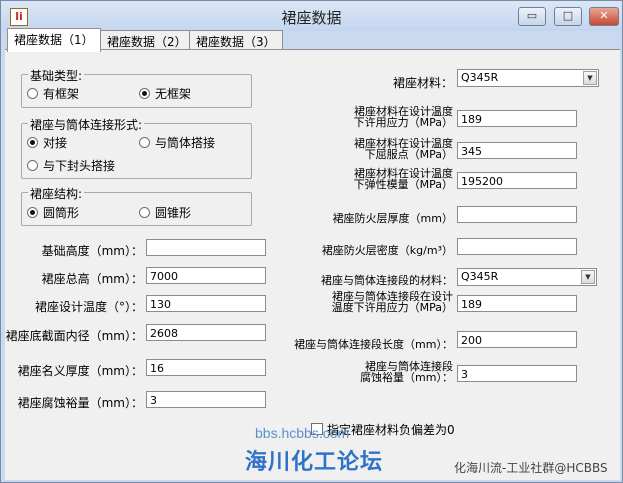 This screenshot has height=483, width=623. I want to click on foundation-height-label: 基础高度（mm）：, so click(92, 251).